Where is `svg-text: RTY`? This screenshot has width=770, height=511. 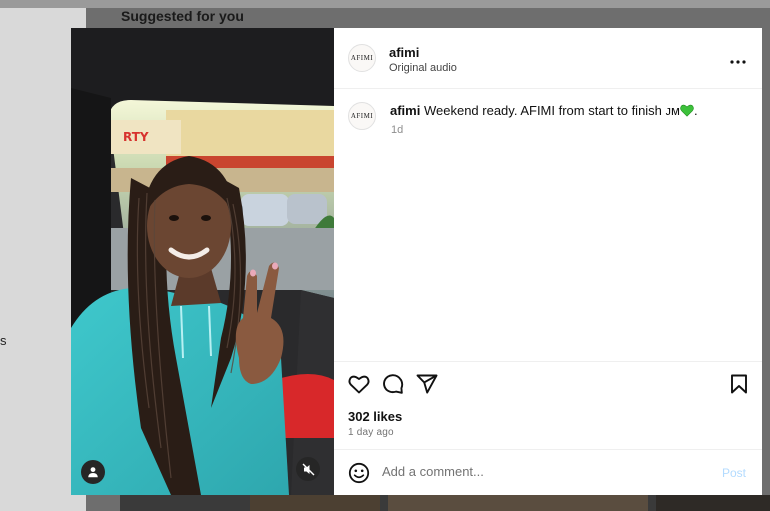
svg-text: RTY is located at coordinates (136, 137).